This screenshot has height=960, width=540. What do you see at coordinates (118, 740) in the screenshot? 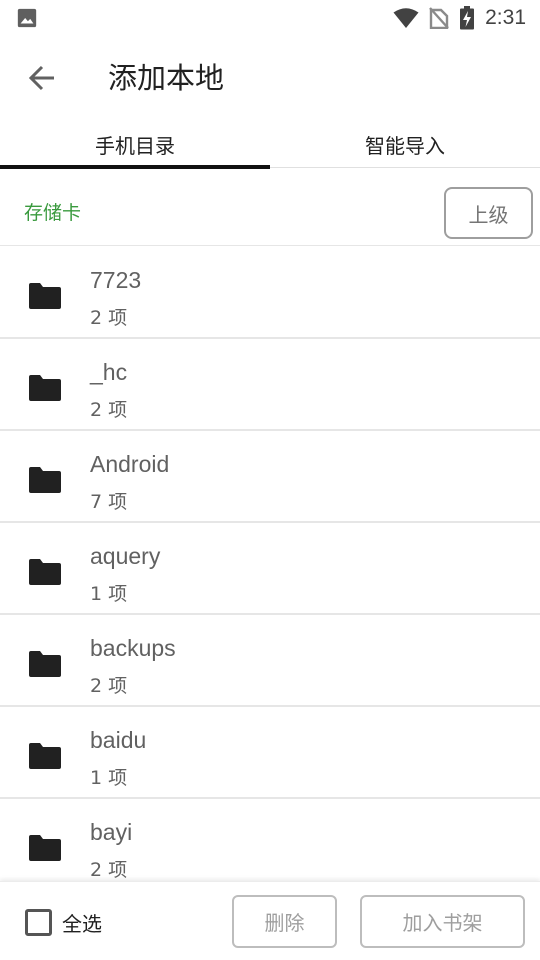
I see `file-name: baidu` at bounding box center [118, 740].